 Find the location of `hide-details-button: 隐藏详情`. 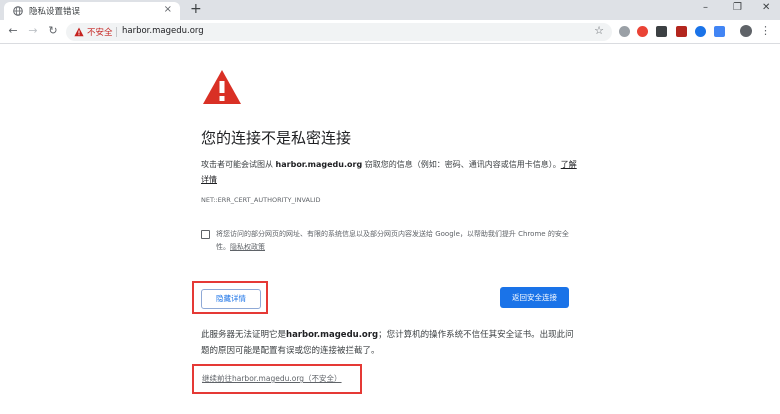

hide-details-button: 隐藏详情 is located at coordinates (231, 299).